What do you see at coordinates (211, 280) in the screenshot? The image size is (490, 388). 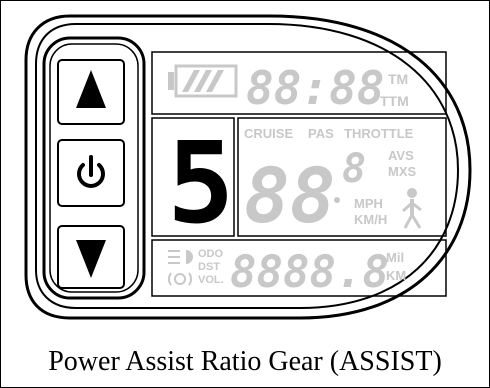 I see `trip-label-vol: VOL.` at bounding box center [211, 280].